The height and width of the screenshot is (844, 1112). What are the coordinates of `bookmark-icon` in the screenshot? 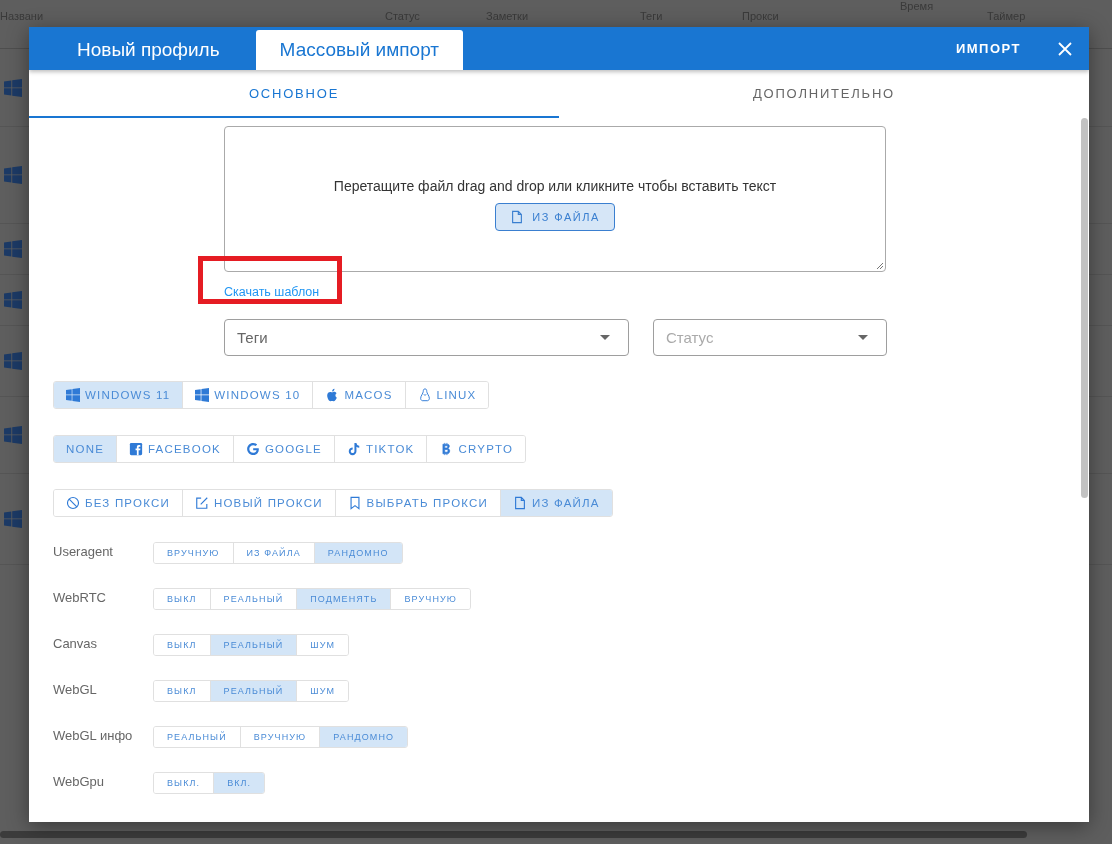 It's located at (354, 503).